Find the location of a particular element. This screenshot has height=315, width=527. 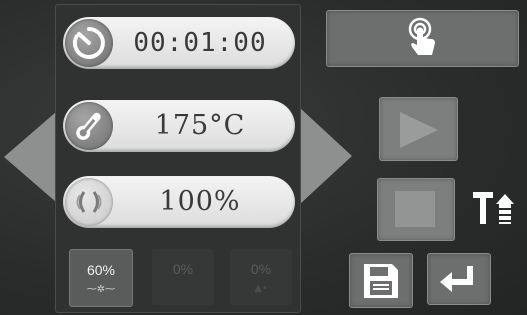

stop-icon is located at coordinates (415, 209).